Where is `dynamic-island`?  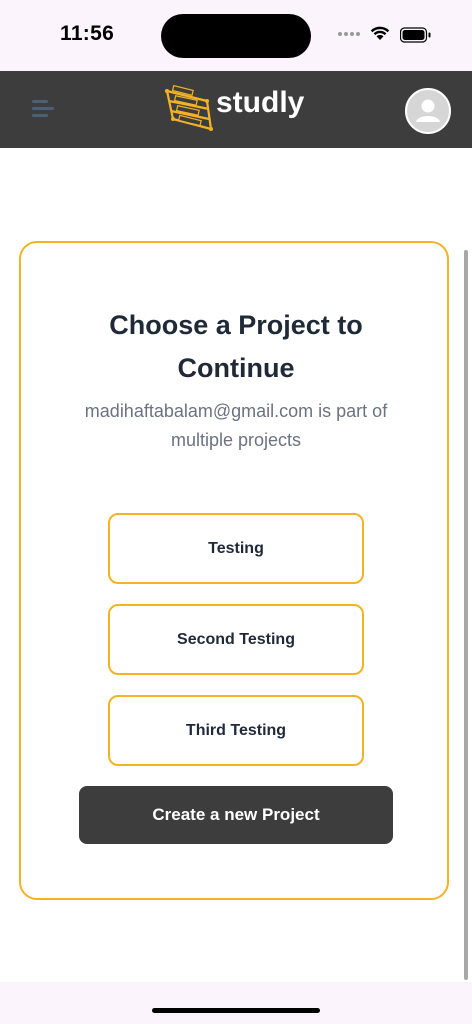 dynamic-island is located at coordinates (236, 36).